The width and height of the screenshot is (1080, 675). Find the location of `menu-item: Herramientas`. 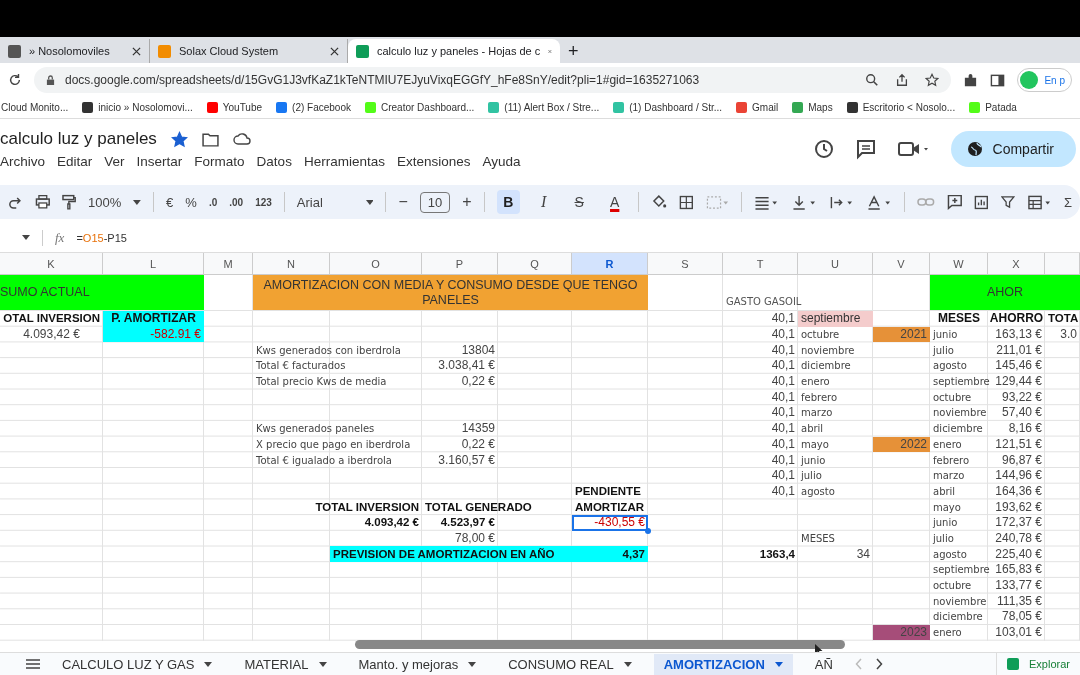

menu-item: Herramientas is located at coordinates (344, 161).